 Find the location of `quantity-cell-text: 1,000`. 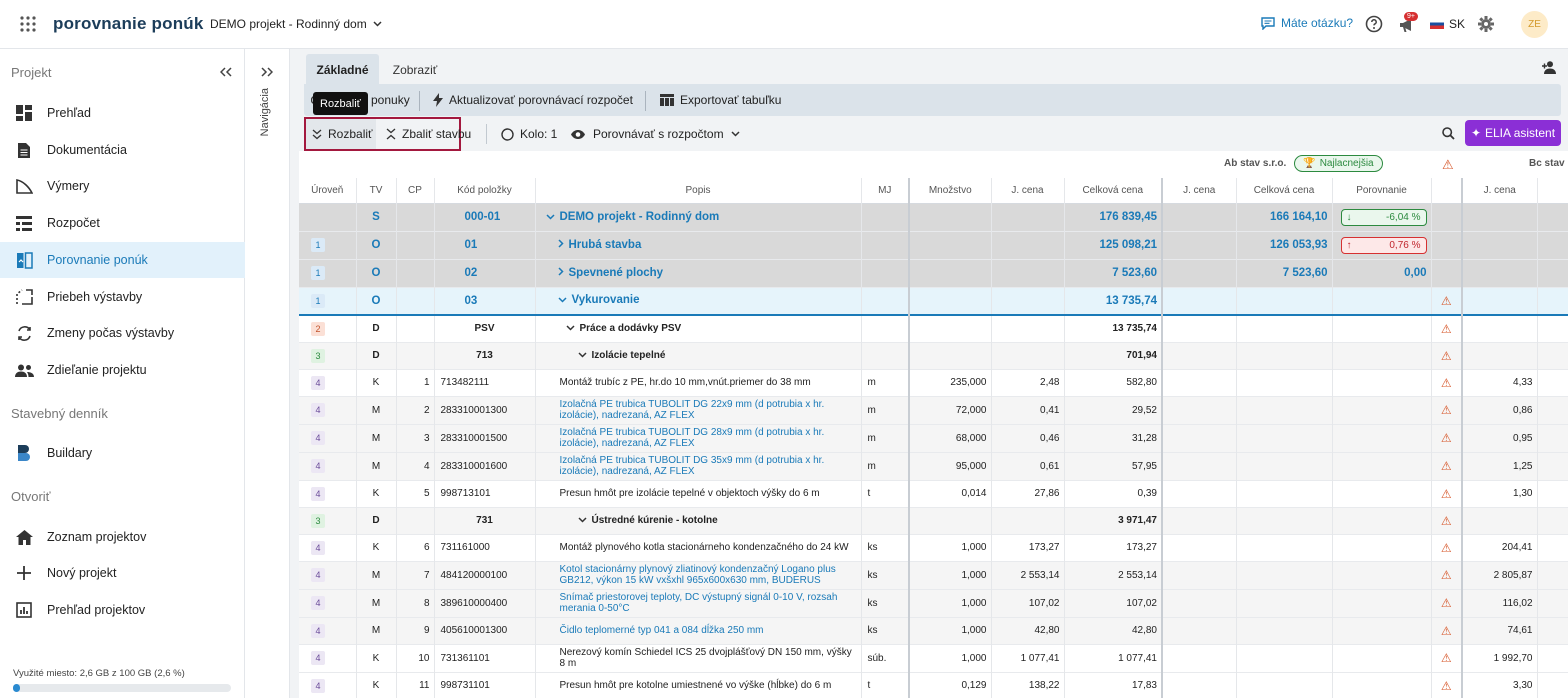

quantity-cell-text: 1,000 is located at coordinates (974, 658).